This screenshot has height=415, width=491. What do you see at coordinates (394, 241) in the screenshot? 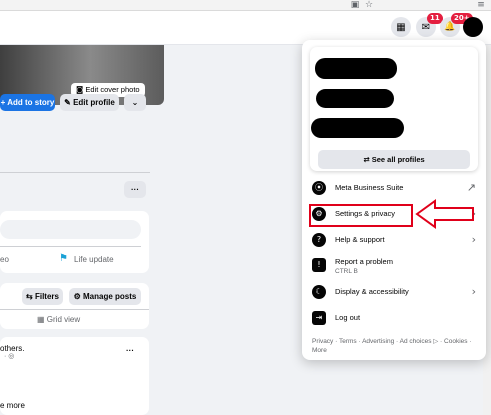
I see `menu-item-help-support: ? Help & support ›` at bounding box center [394, 241].